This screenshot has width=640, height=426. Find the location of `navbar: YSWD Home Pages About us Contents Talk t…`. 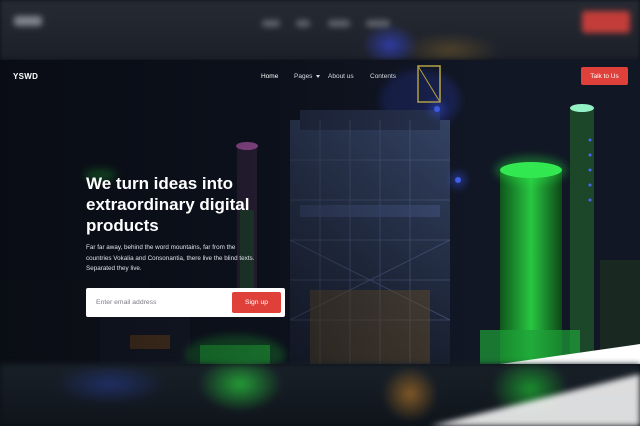

navbar: YSWD Home Pages About us Contents Talk t… is located at coordinates (320, 77).